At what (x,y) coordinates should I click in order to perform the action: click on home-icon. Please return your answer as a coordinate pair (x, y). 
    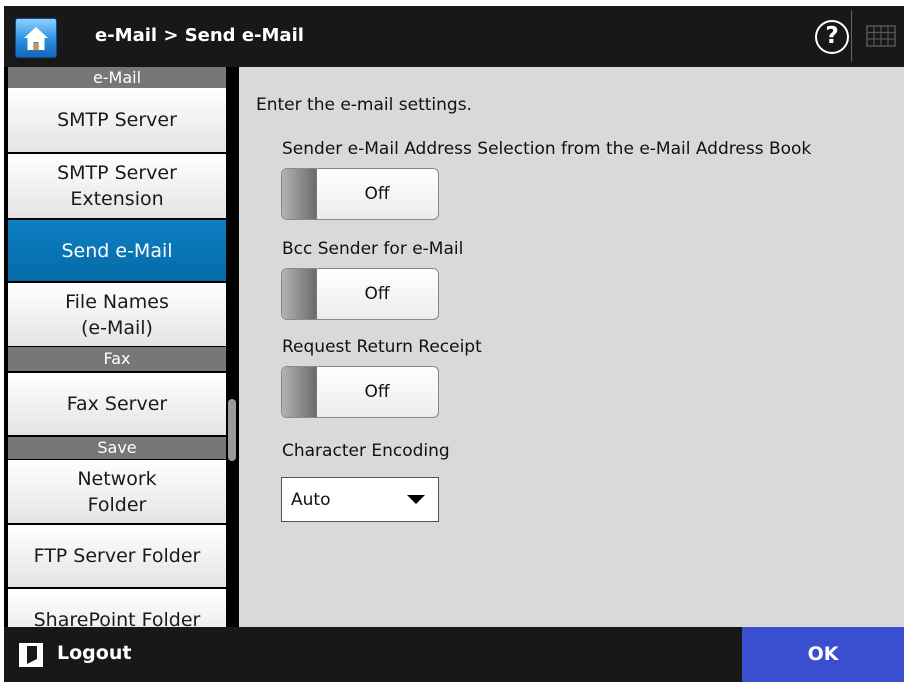
    Looking at the image, I should click on (36, 38).